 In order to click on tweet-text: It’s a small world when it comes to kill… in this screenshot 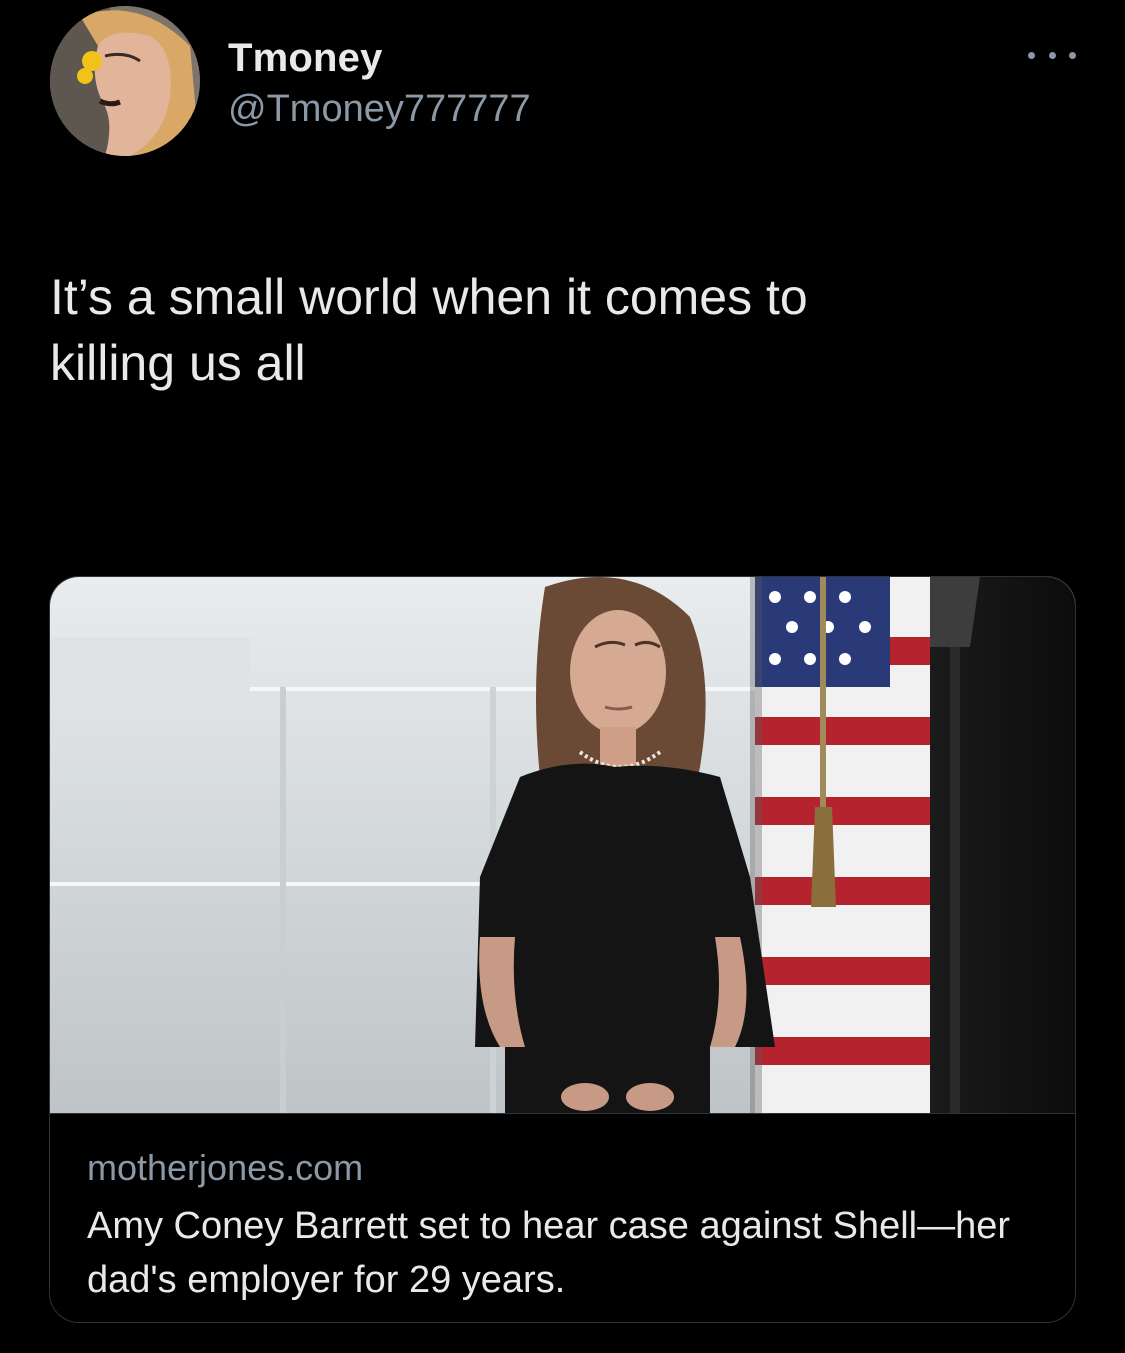, I will do `click(429, 330)`.